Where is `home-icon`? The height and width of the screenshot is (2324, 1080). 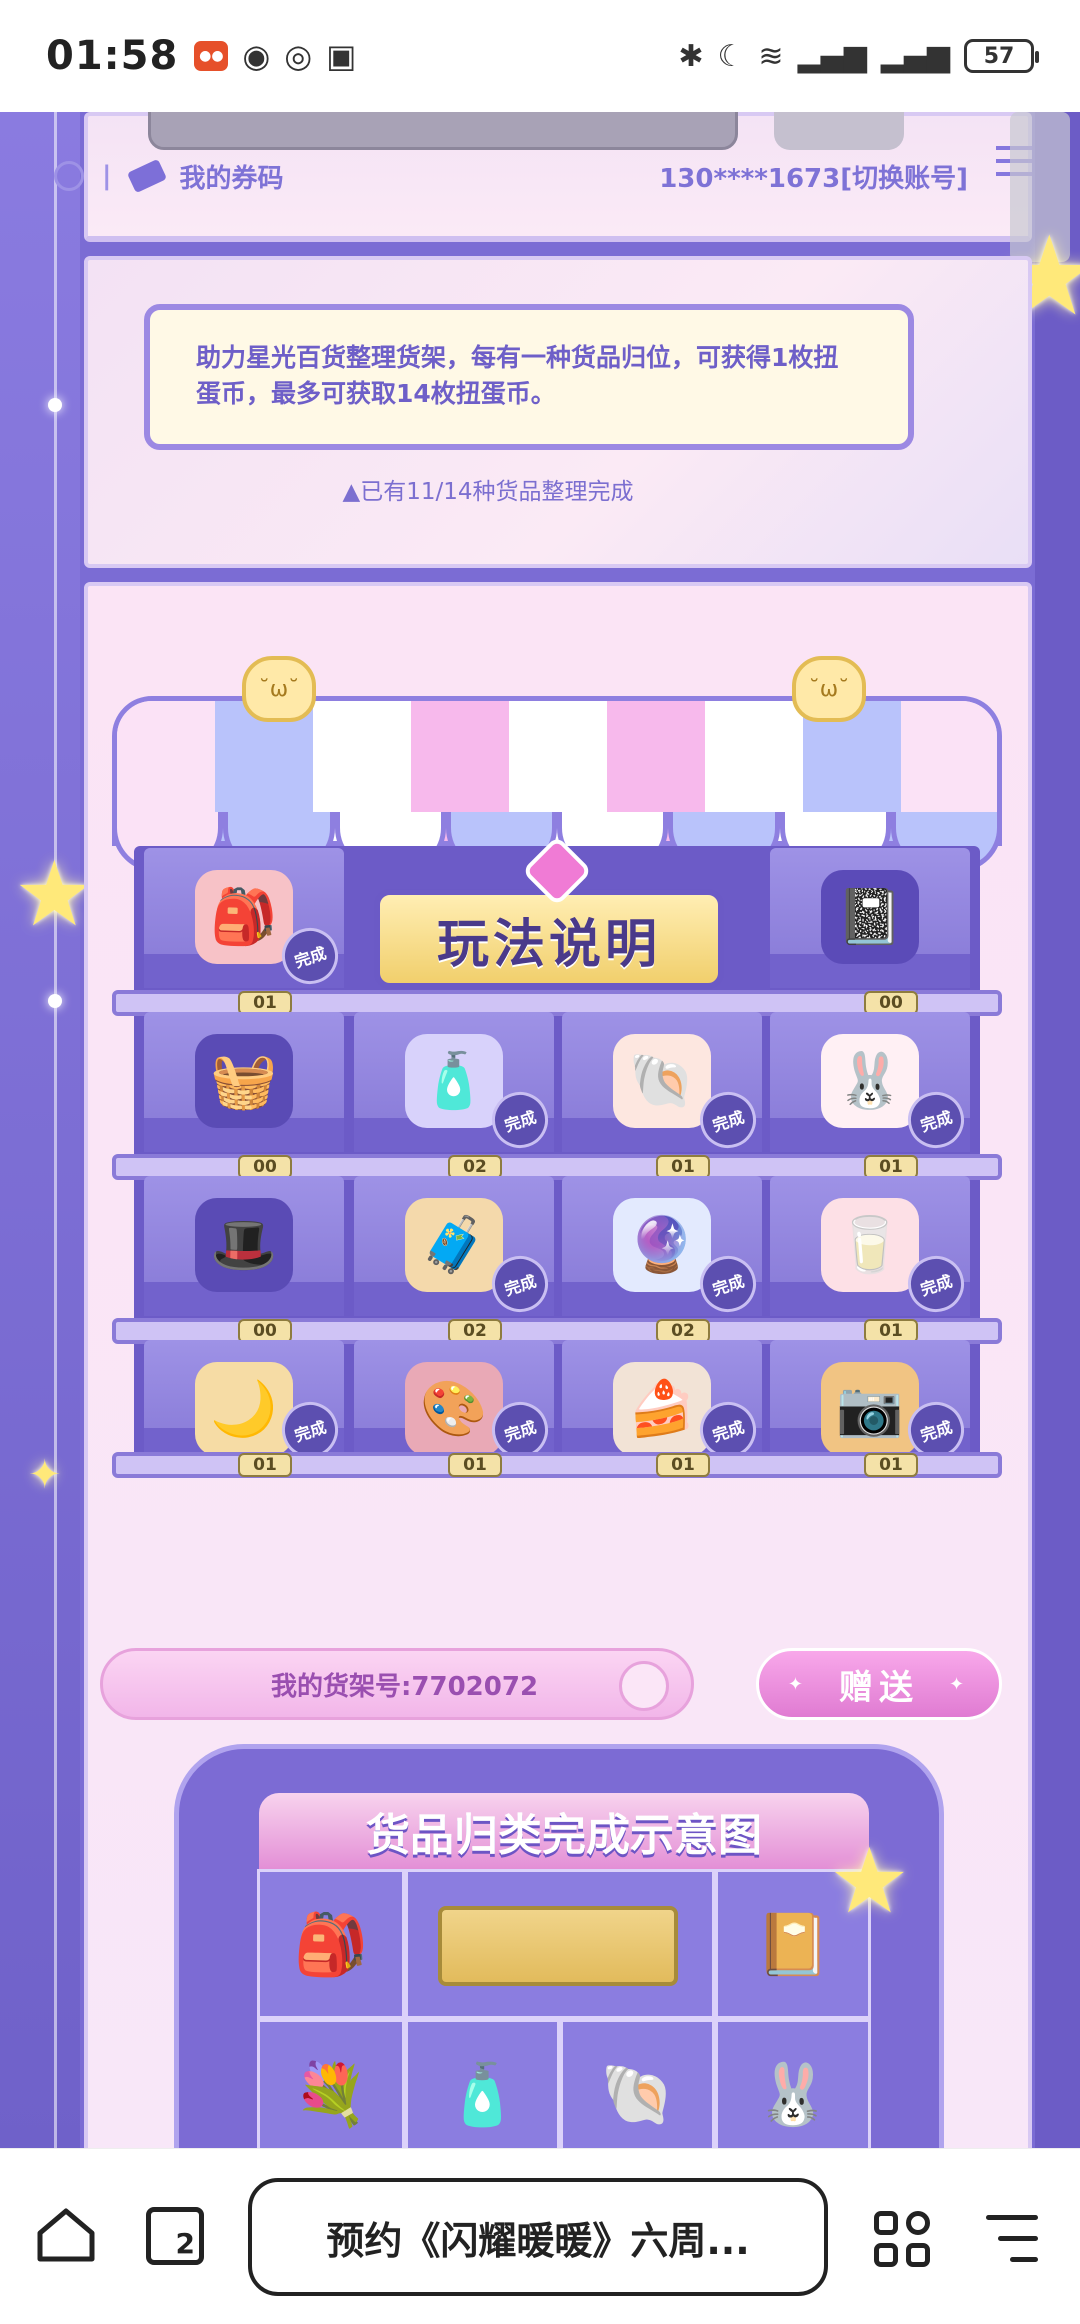 home-icon is located at coordinates (66, 2235).